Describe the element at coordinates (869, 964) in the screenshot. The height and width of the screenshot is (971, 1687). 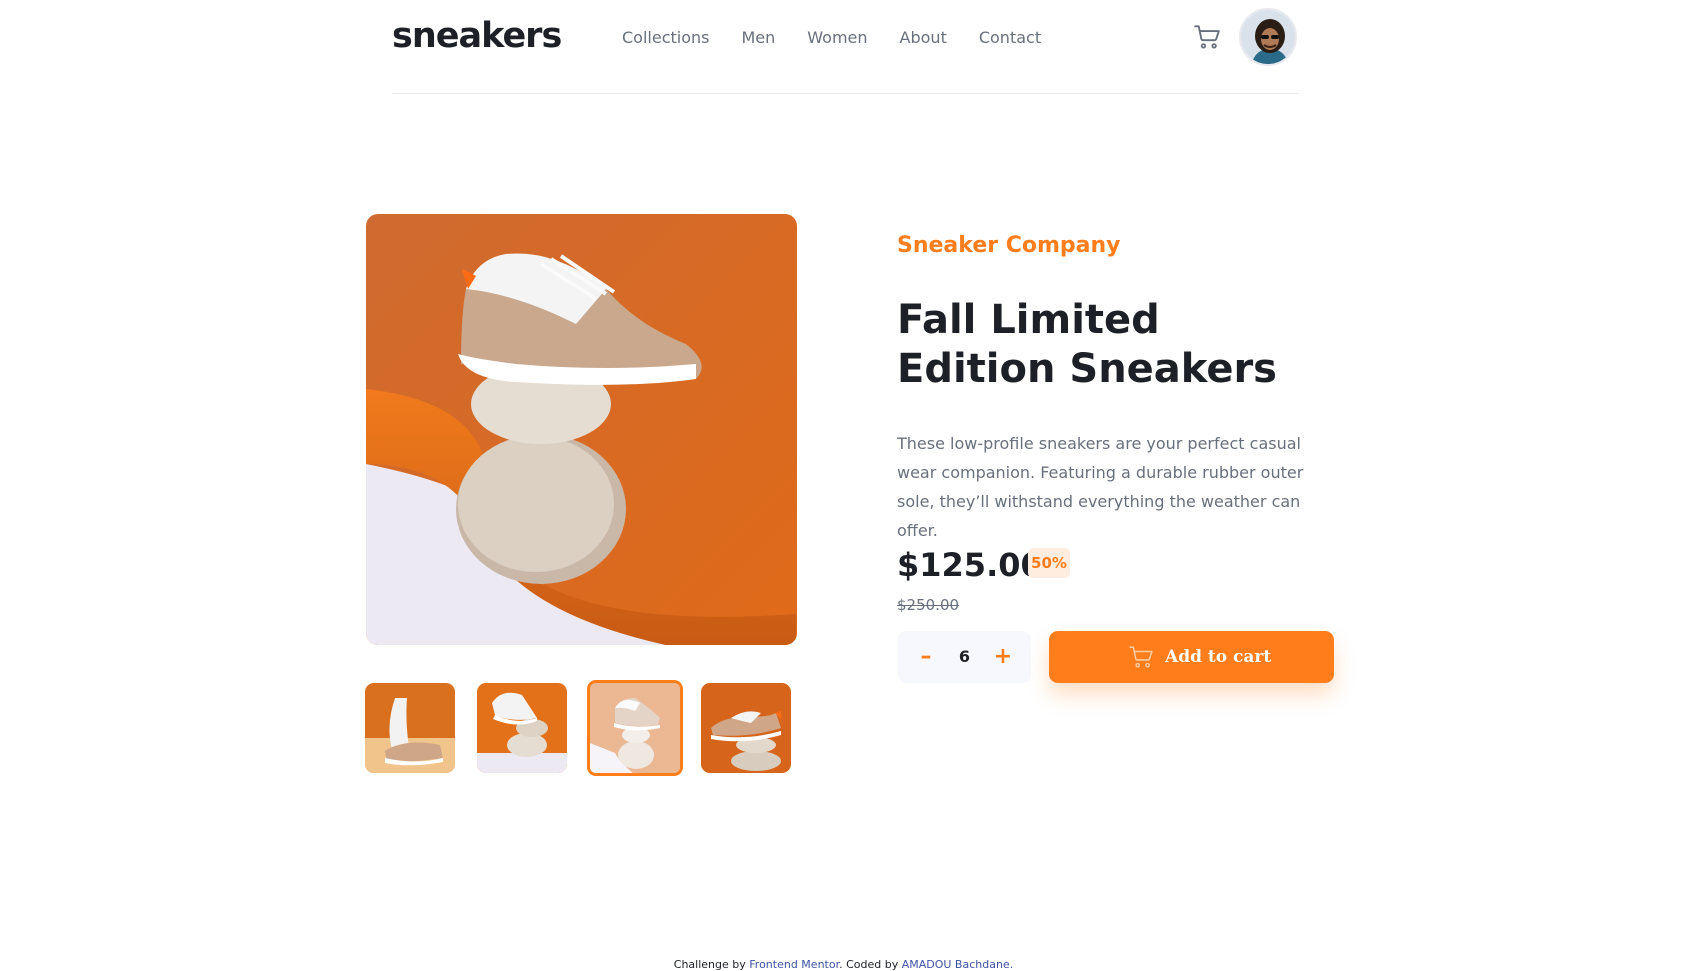
I see `attribution-mid: . Coded by` at that location.